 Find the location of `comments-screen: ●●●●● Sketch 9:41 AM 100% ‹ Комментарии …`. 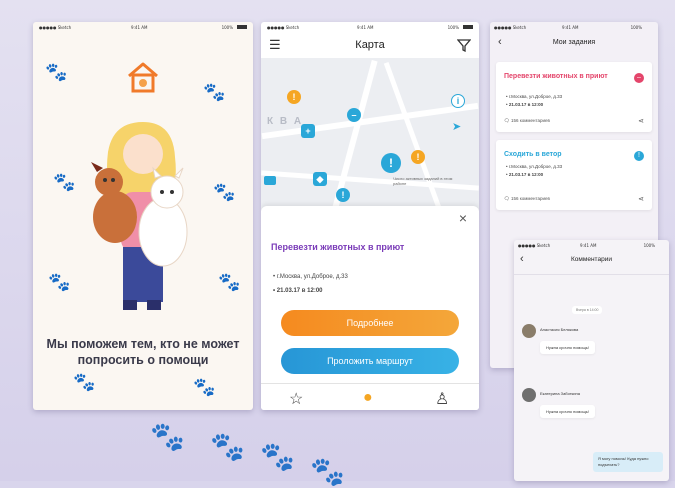

comments-screen: ●●●●● Sketch 9:41 AM 100% ‹ Комментарии … is located at coordinates (591, 360).